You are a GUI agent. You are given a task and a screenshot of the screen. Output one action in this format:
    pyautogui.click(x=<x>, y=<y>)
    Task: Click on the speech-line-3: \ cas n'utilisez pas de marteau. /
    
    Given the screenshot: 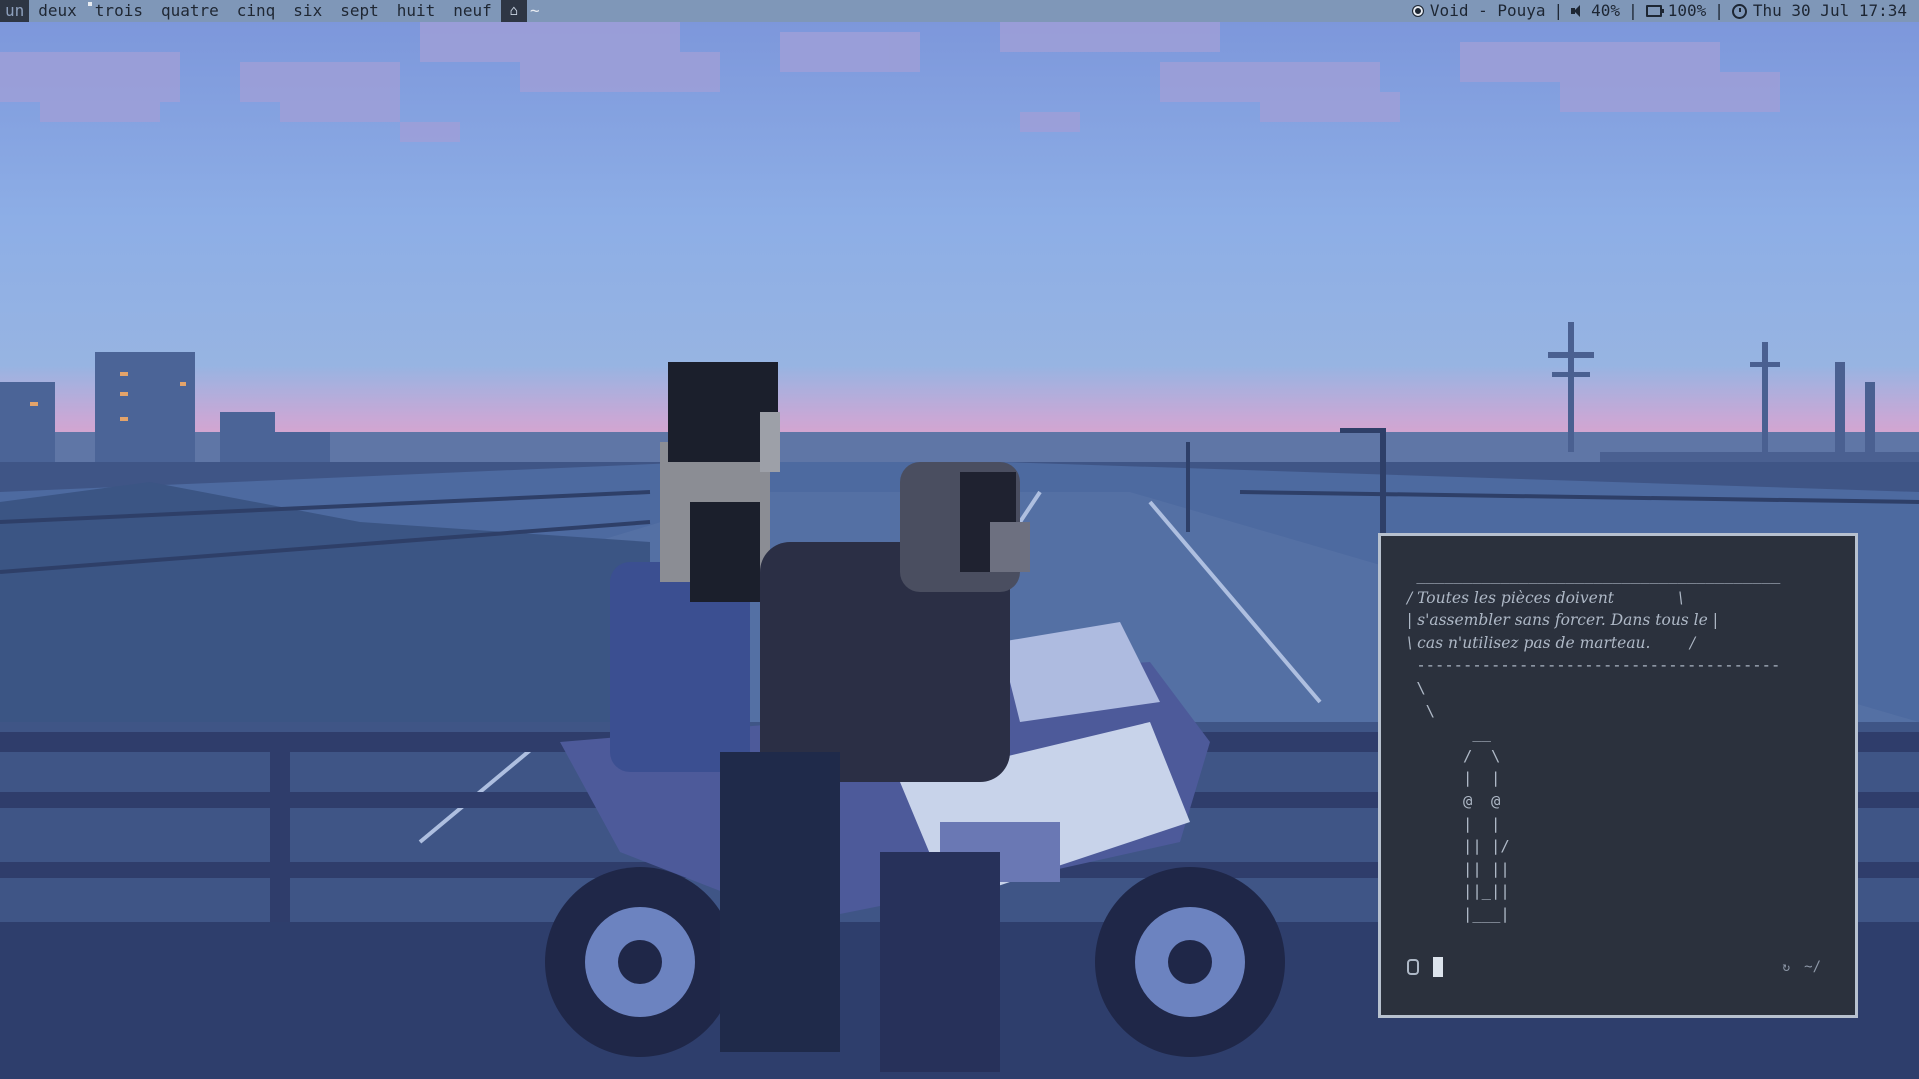 What is the action you would take?
    pyautogui.click(x=1551, y=642)
    